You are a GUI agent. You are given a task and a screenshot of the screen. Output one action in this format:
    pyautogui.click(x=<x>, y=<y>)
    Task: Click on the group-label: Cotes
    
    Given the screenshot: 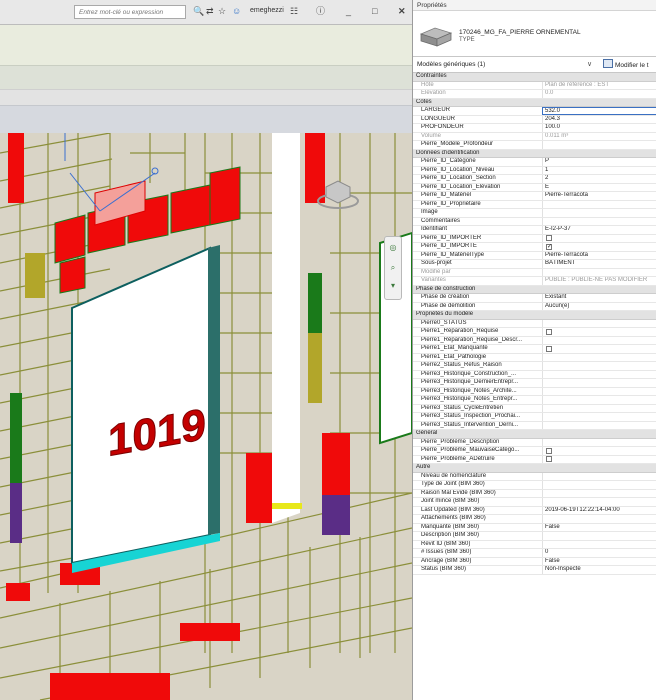 What is the action you would take?
    pyautogui.click(x=424, y=101)
    